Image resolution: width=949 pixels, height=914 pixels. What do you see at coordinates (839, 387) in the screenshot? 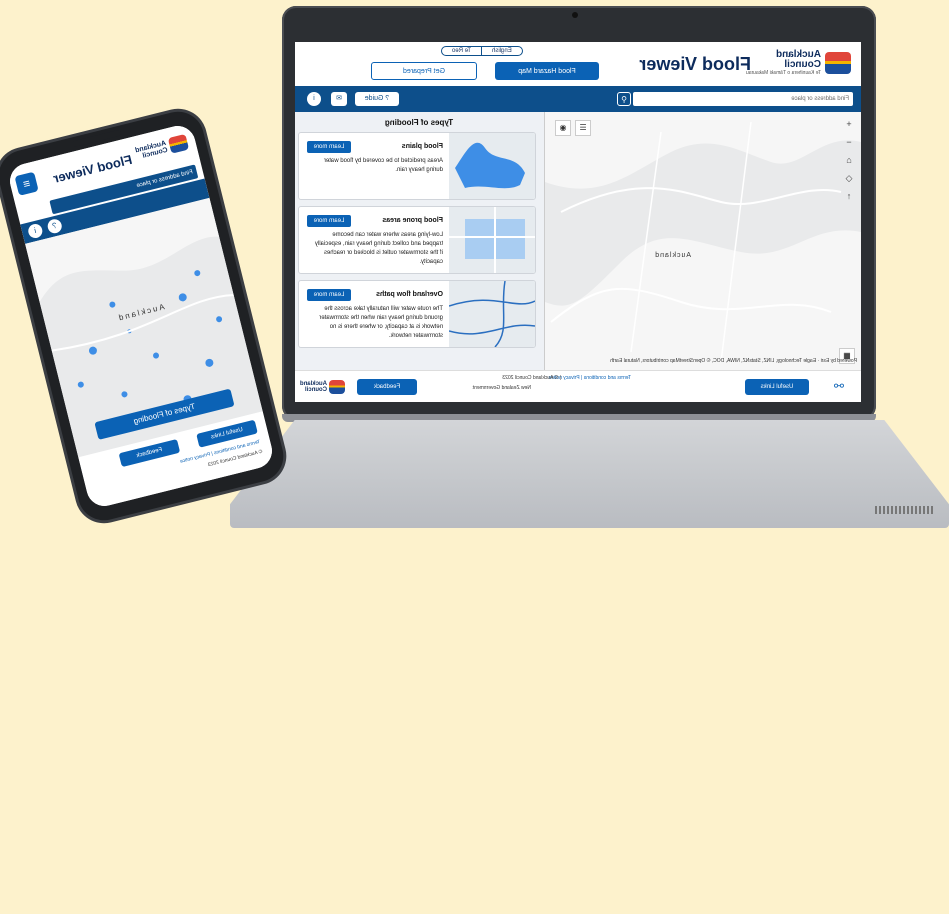
I see `share-icon: ⚯` at bounding box center [839, 387].